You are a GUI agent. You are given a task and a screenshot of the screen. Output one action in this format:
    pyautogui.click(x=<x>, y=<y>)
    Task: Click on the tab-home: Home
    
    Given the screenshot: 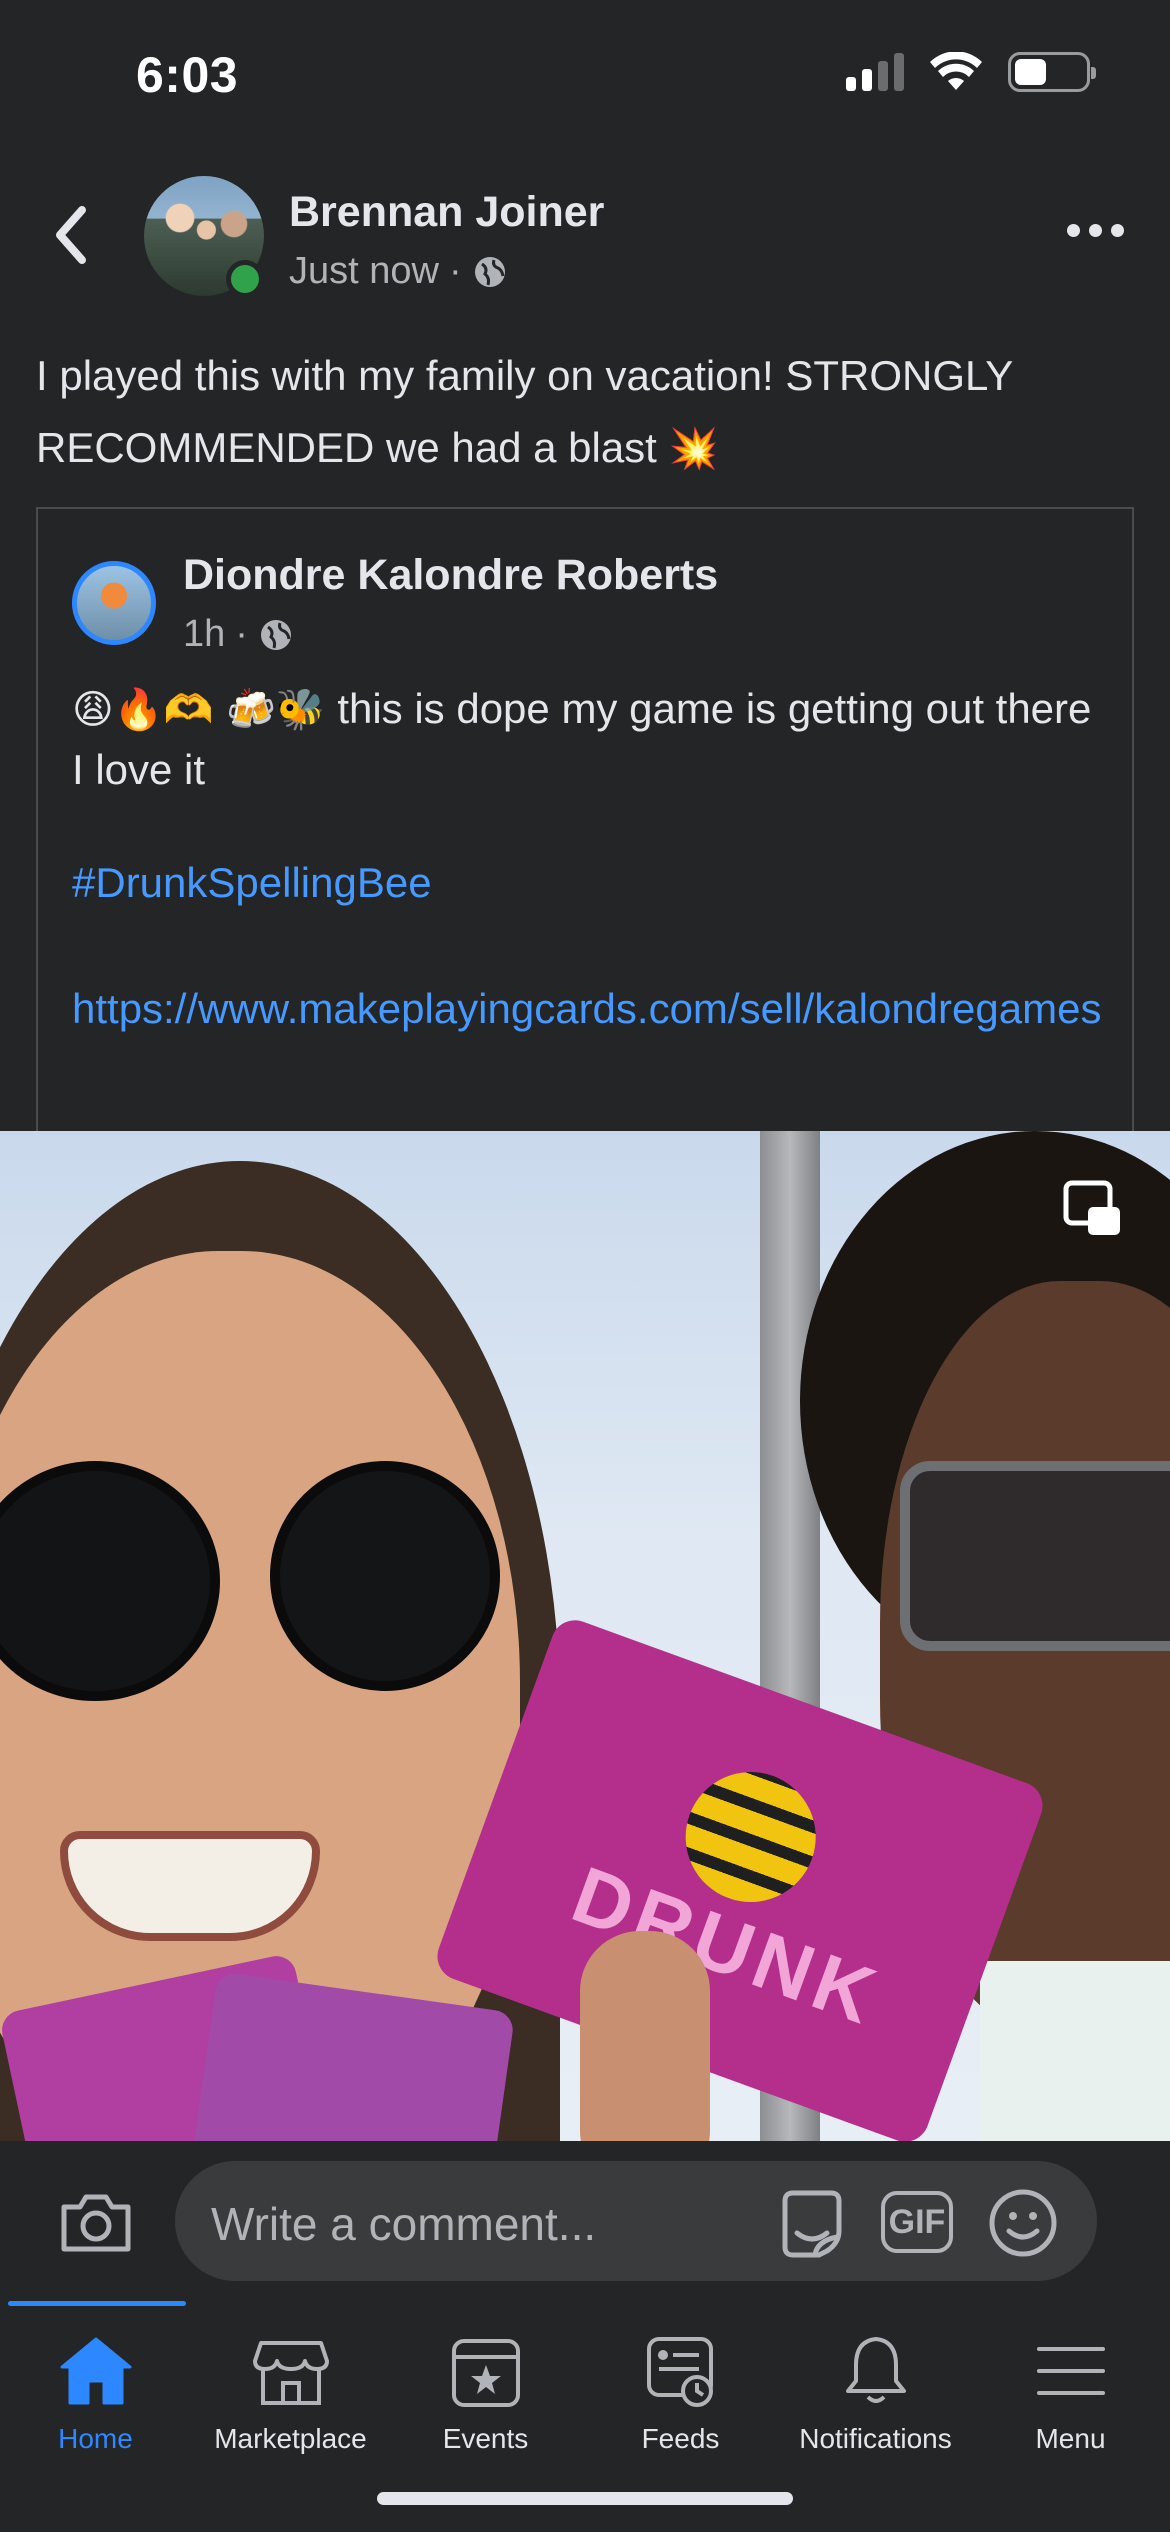 What is the action you would take?
    pyautogui.click(x=96, y=2390)
    